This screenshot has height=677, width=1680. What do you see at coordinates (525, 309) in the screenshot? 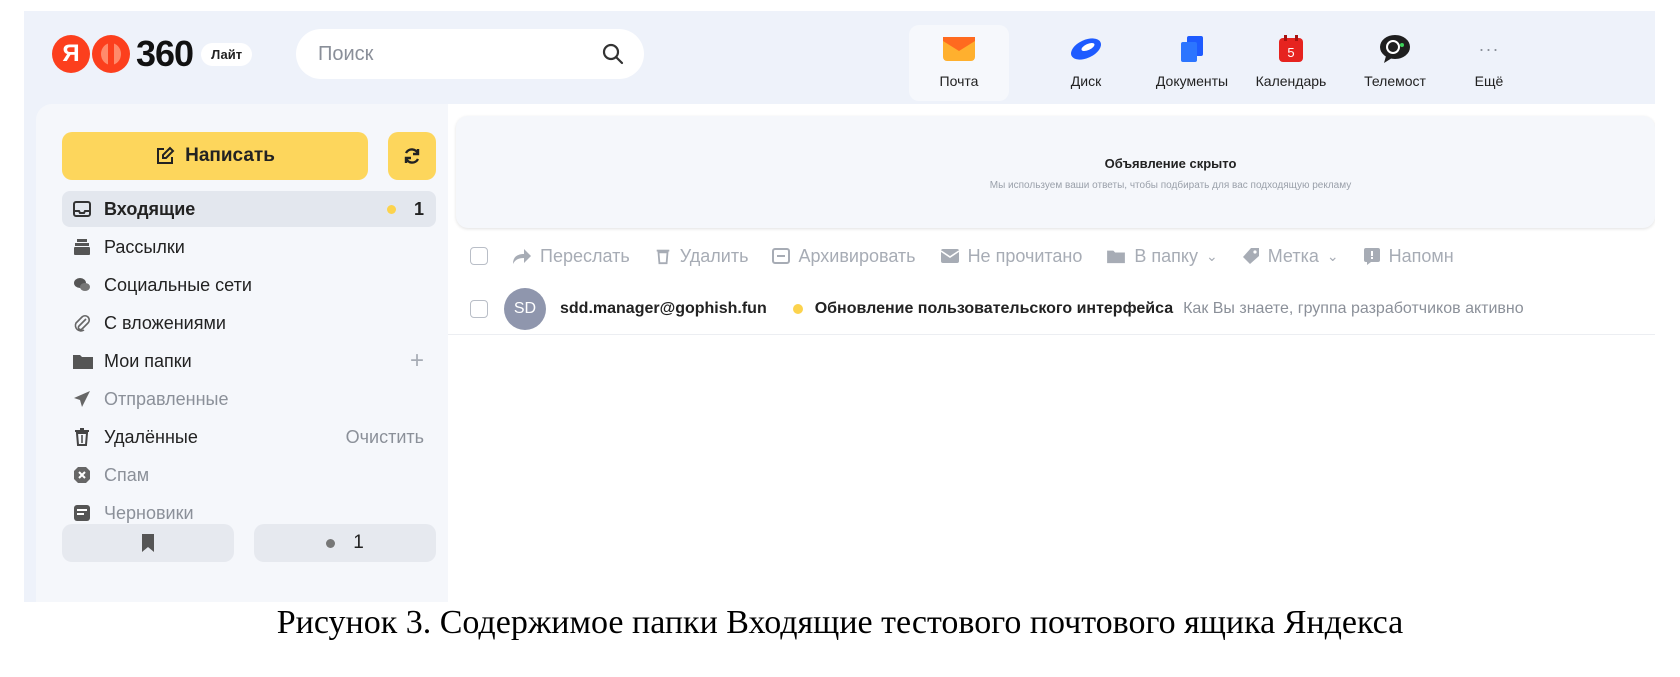
I see `avatar: SD` at bounding box center [525, 309].